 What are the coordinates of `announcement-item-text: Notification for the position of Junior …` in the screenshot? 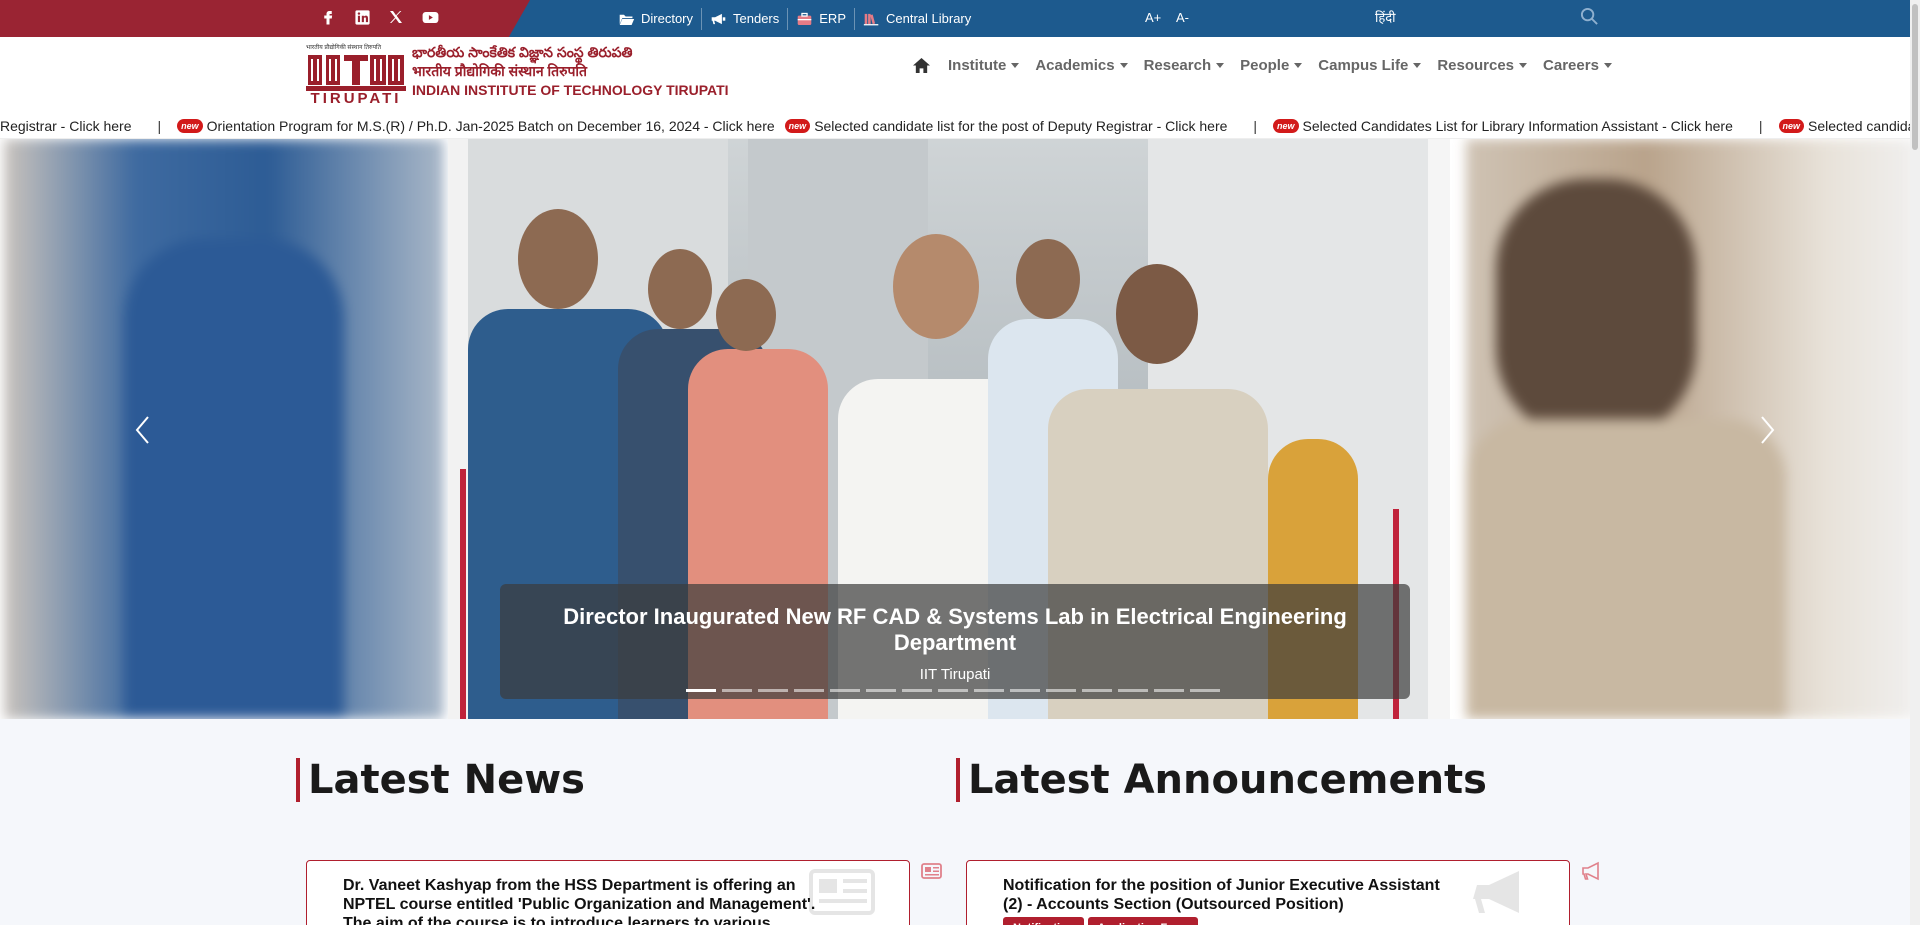 It's located at (1233, 900).